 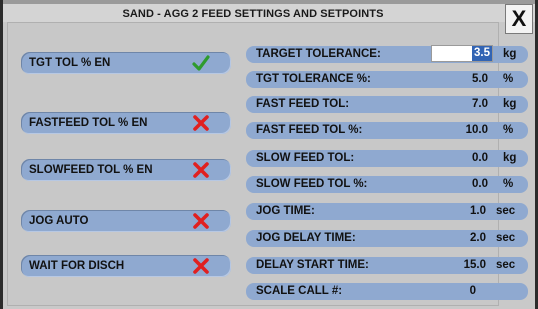 I want to click on check-icon, so click(x=201, y=63).